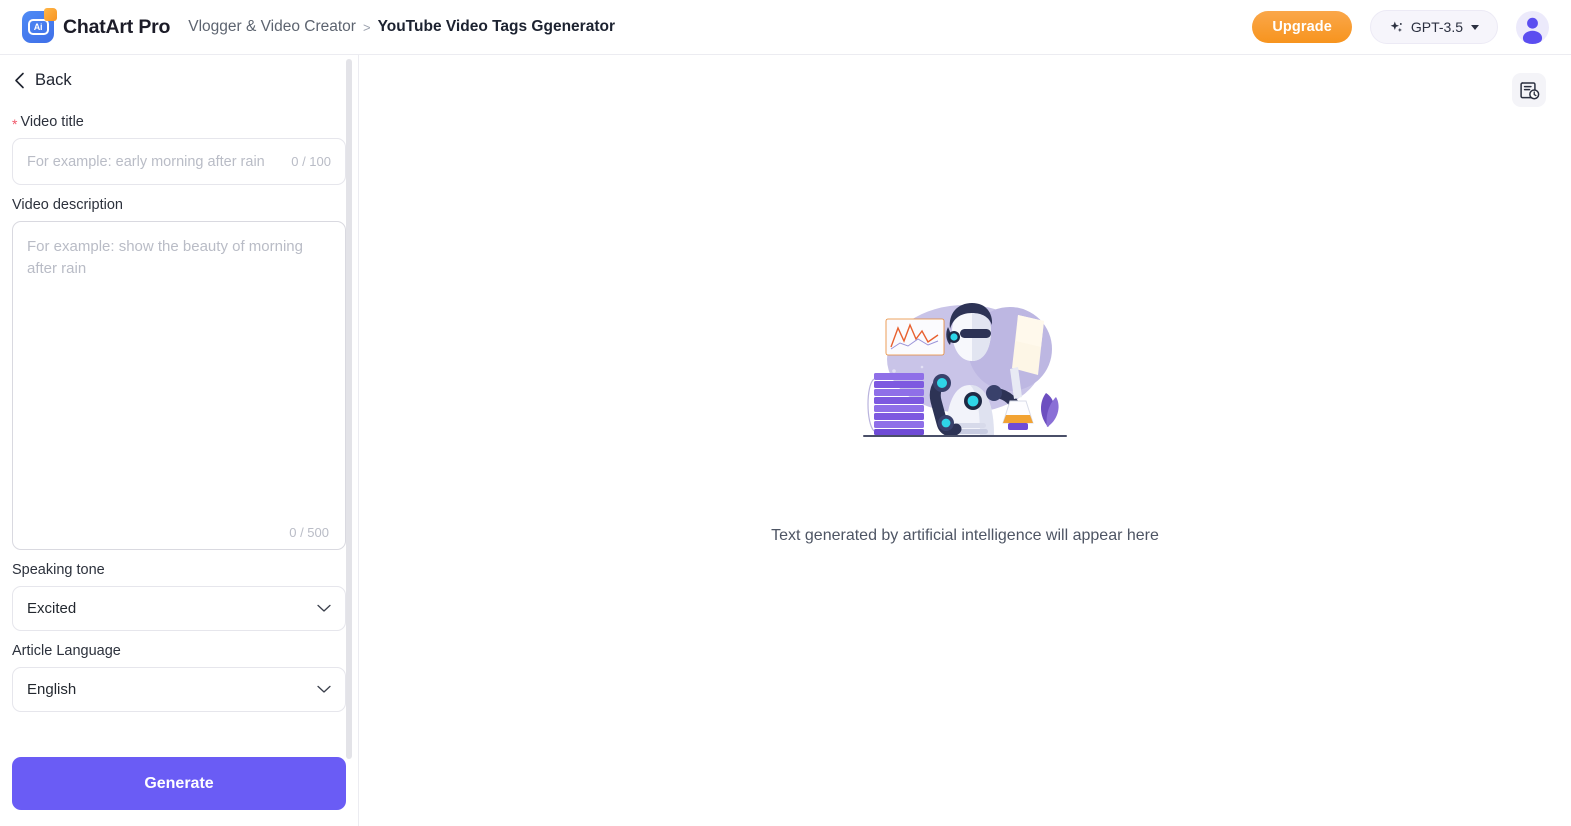 This screenshot has width=1571, height=826. I want to click on sidebar-scrollbar-thumb, so click(349, 409).